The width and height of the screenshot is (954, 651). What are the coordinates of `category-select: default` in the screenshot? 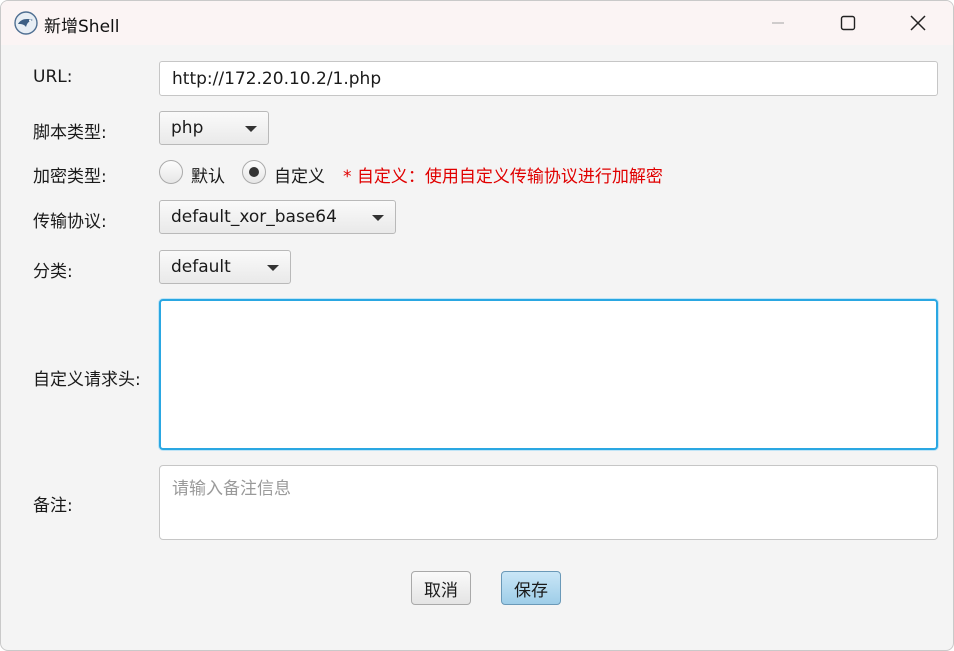 It's located at (225, 267).